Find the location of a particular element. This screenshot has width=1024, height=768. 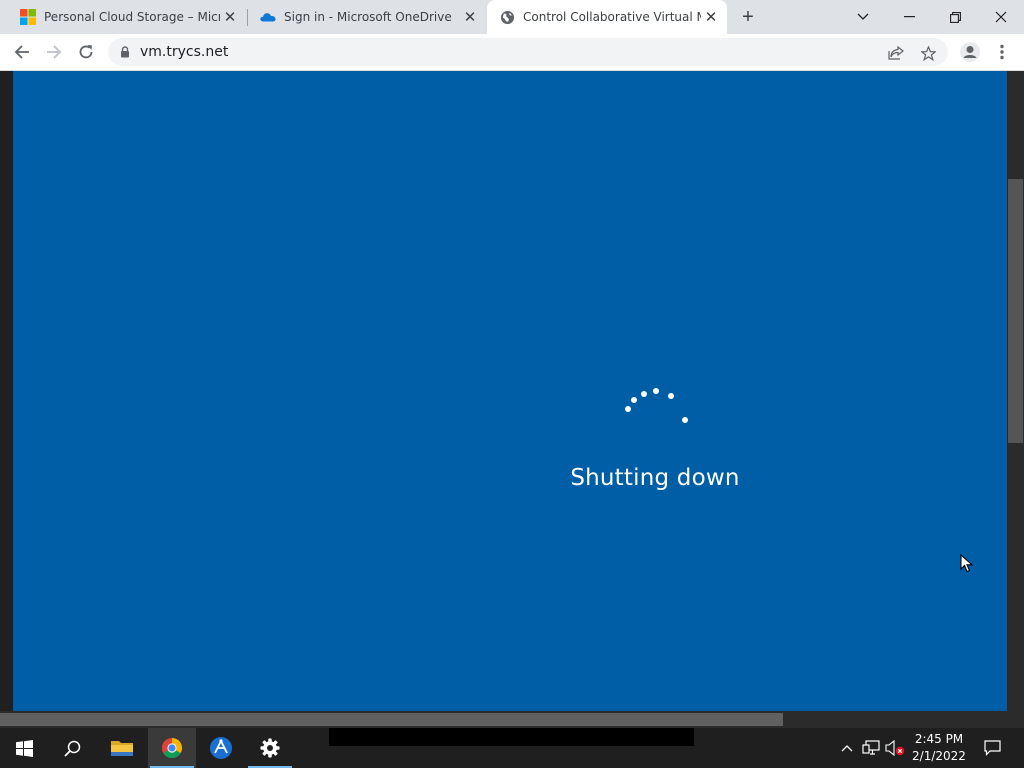

chrome-icon is located at coordinates (172, 748).